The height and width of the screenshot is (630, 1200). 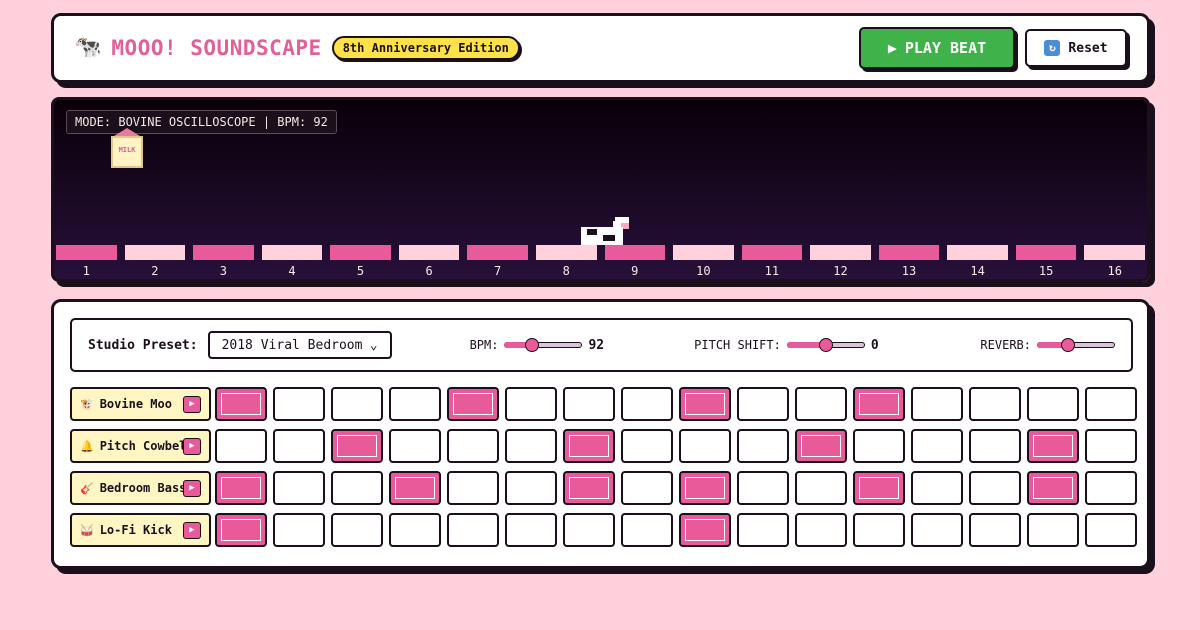 I want to click on step-cells, so click(x=676, y=530).